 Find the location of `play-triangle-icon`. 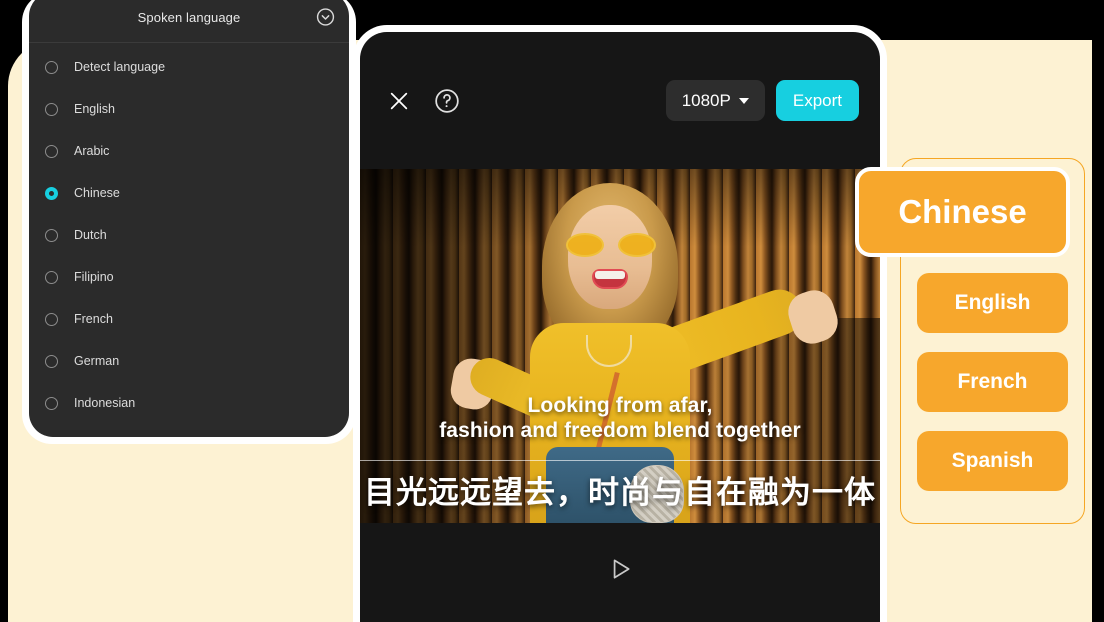

play-triangle-icon is located at coordinates (620, 569).